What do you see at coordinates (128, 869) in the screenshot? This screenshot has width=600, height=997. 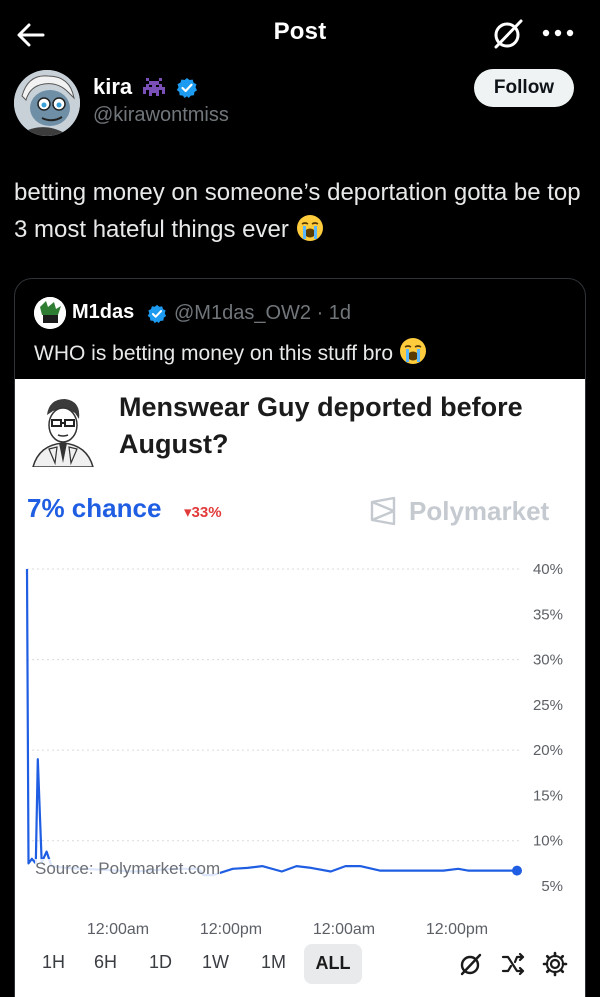 I see `source-caption: Source: Polymarket.com` at bounding box center [128, 869].